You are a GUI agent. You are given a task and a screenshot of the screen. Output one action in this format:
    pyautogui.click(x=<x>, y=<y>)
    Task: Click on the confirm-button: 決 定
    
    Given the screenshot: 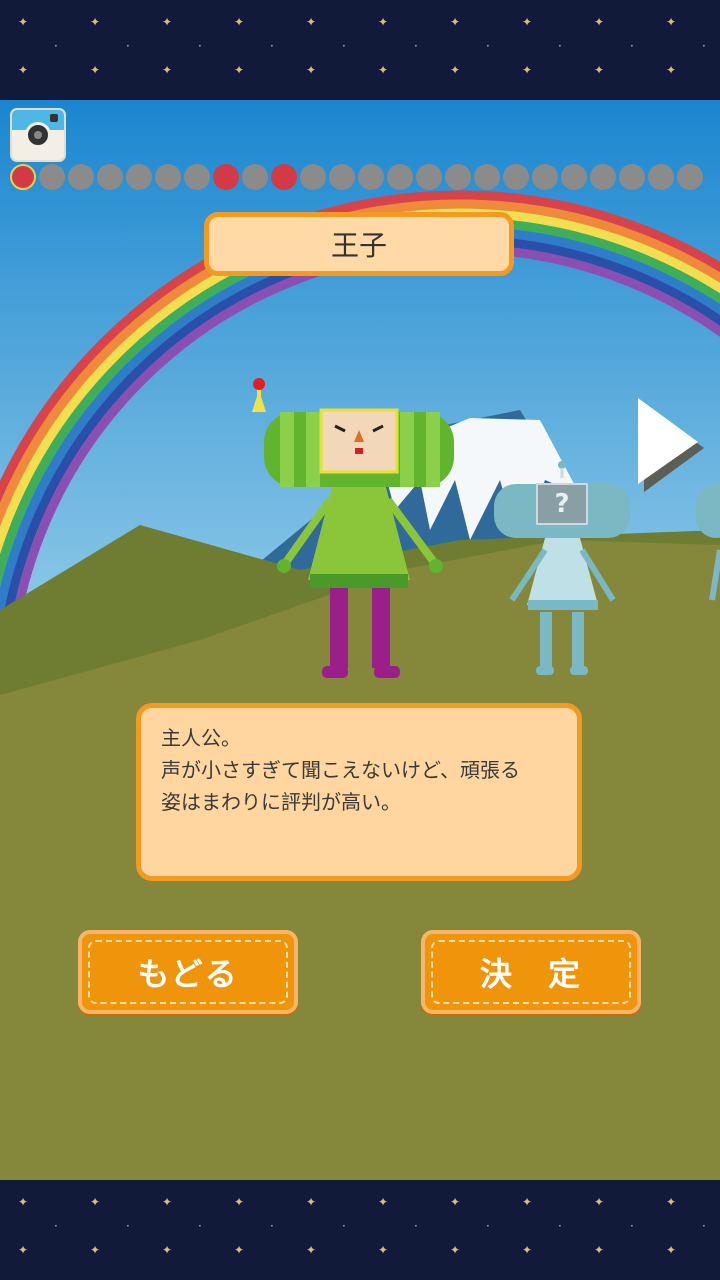 What is the action you would take?
    pyautogui.click(x=531, y=972)
    